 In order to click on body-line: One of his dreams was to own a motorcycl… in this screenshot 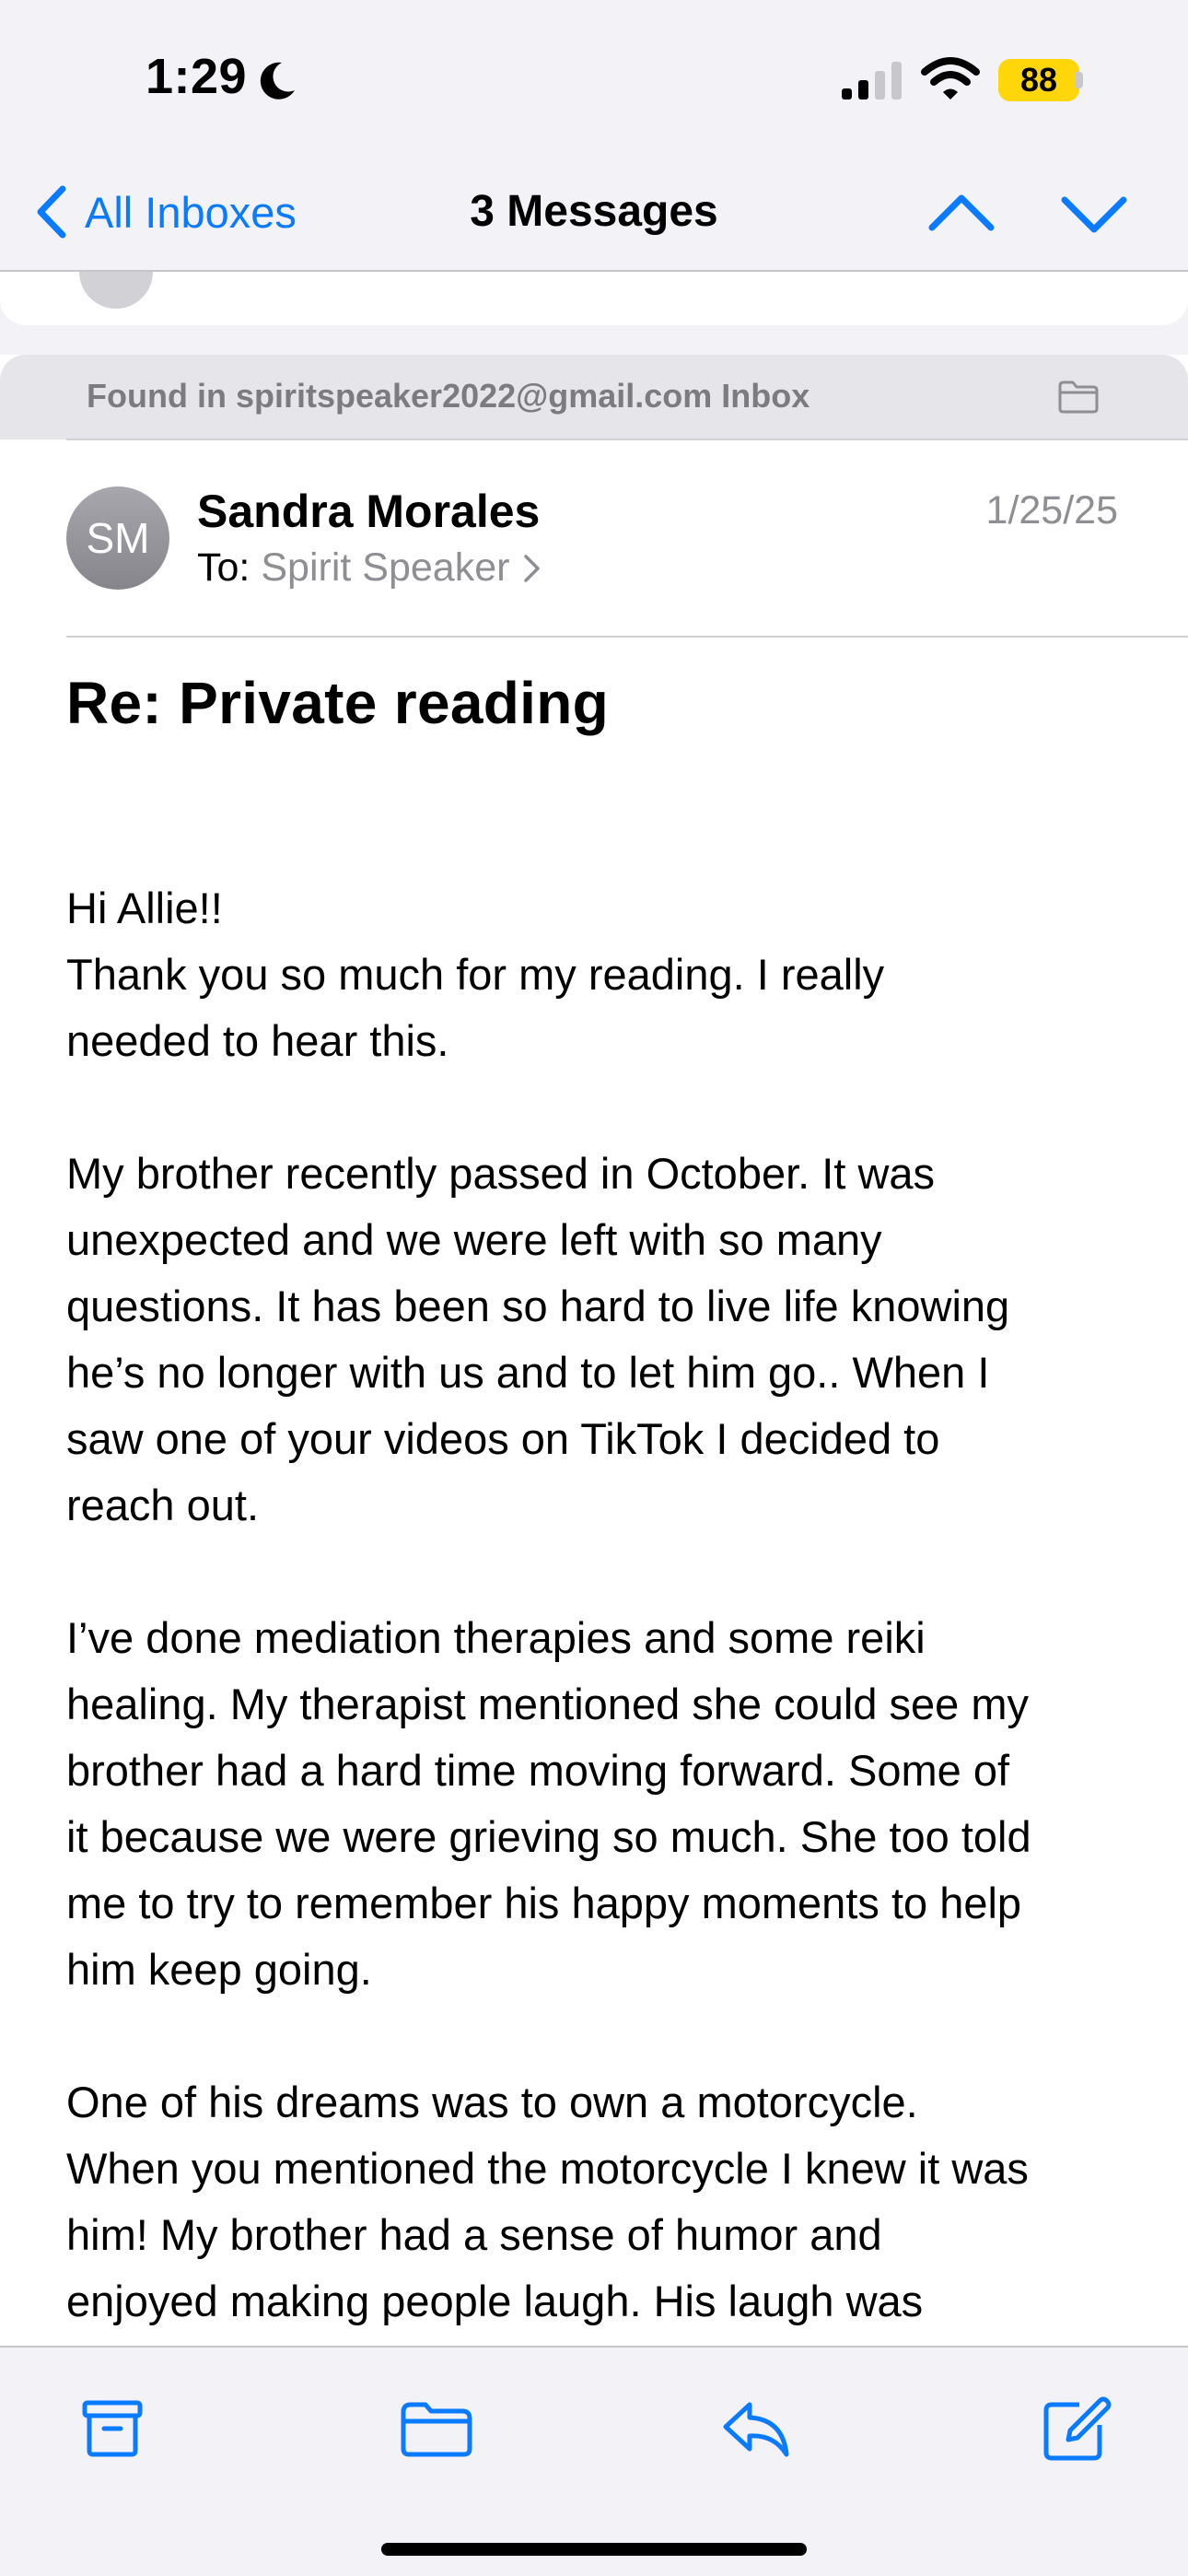, I will do `click(492, 2102)`.